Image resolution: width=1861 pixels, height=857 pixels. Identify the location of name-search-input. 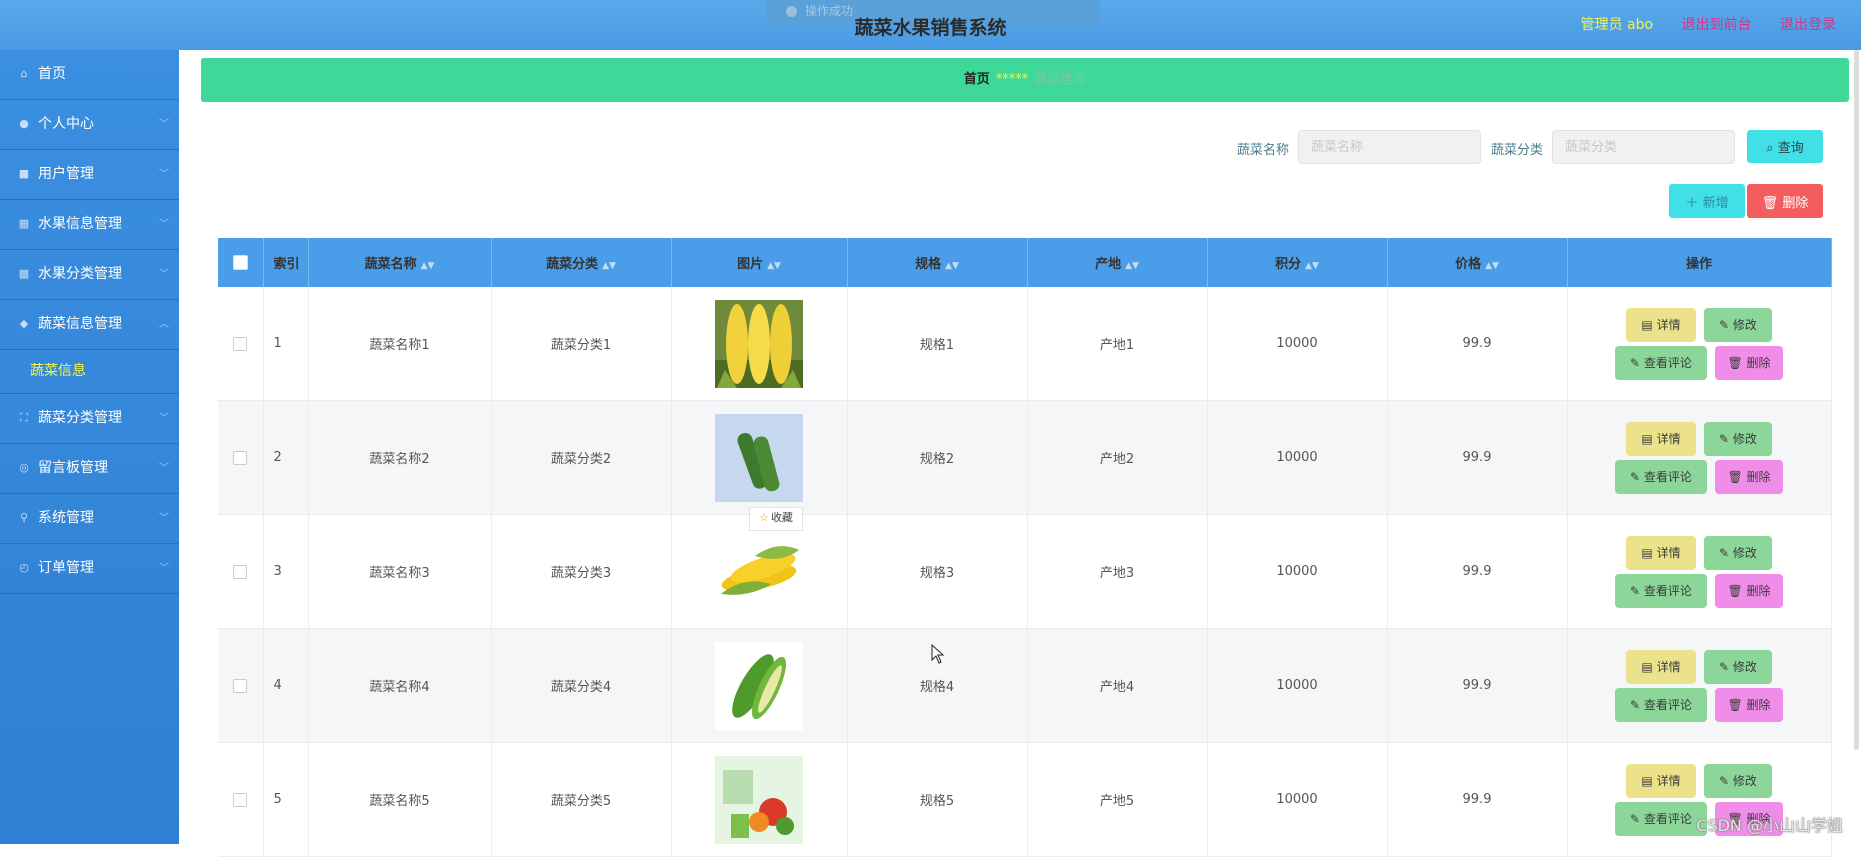
(1389, 147).